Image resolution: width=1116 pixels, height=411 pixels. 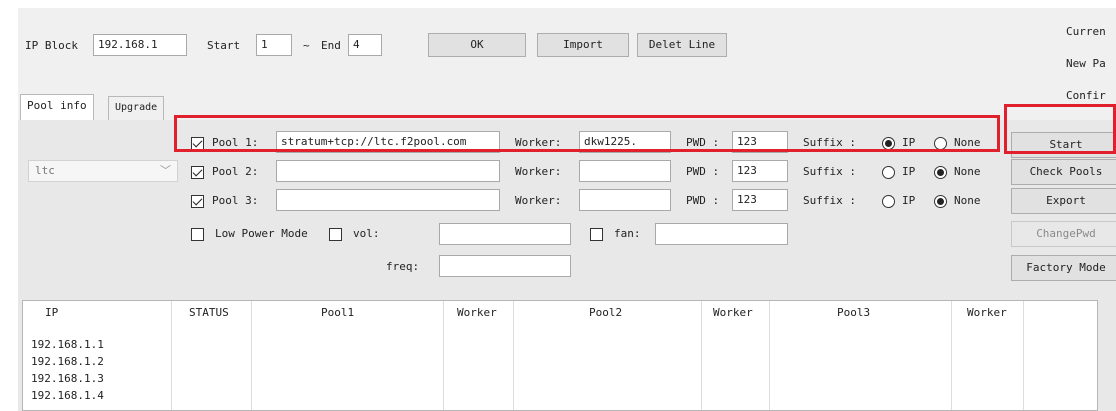 I want to click on pool-2-suffix-label: Suffix :, so click(x=829, y=171).